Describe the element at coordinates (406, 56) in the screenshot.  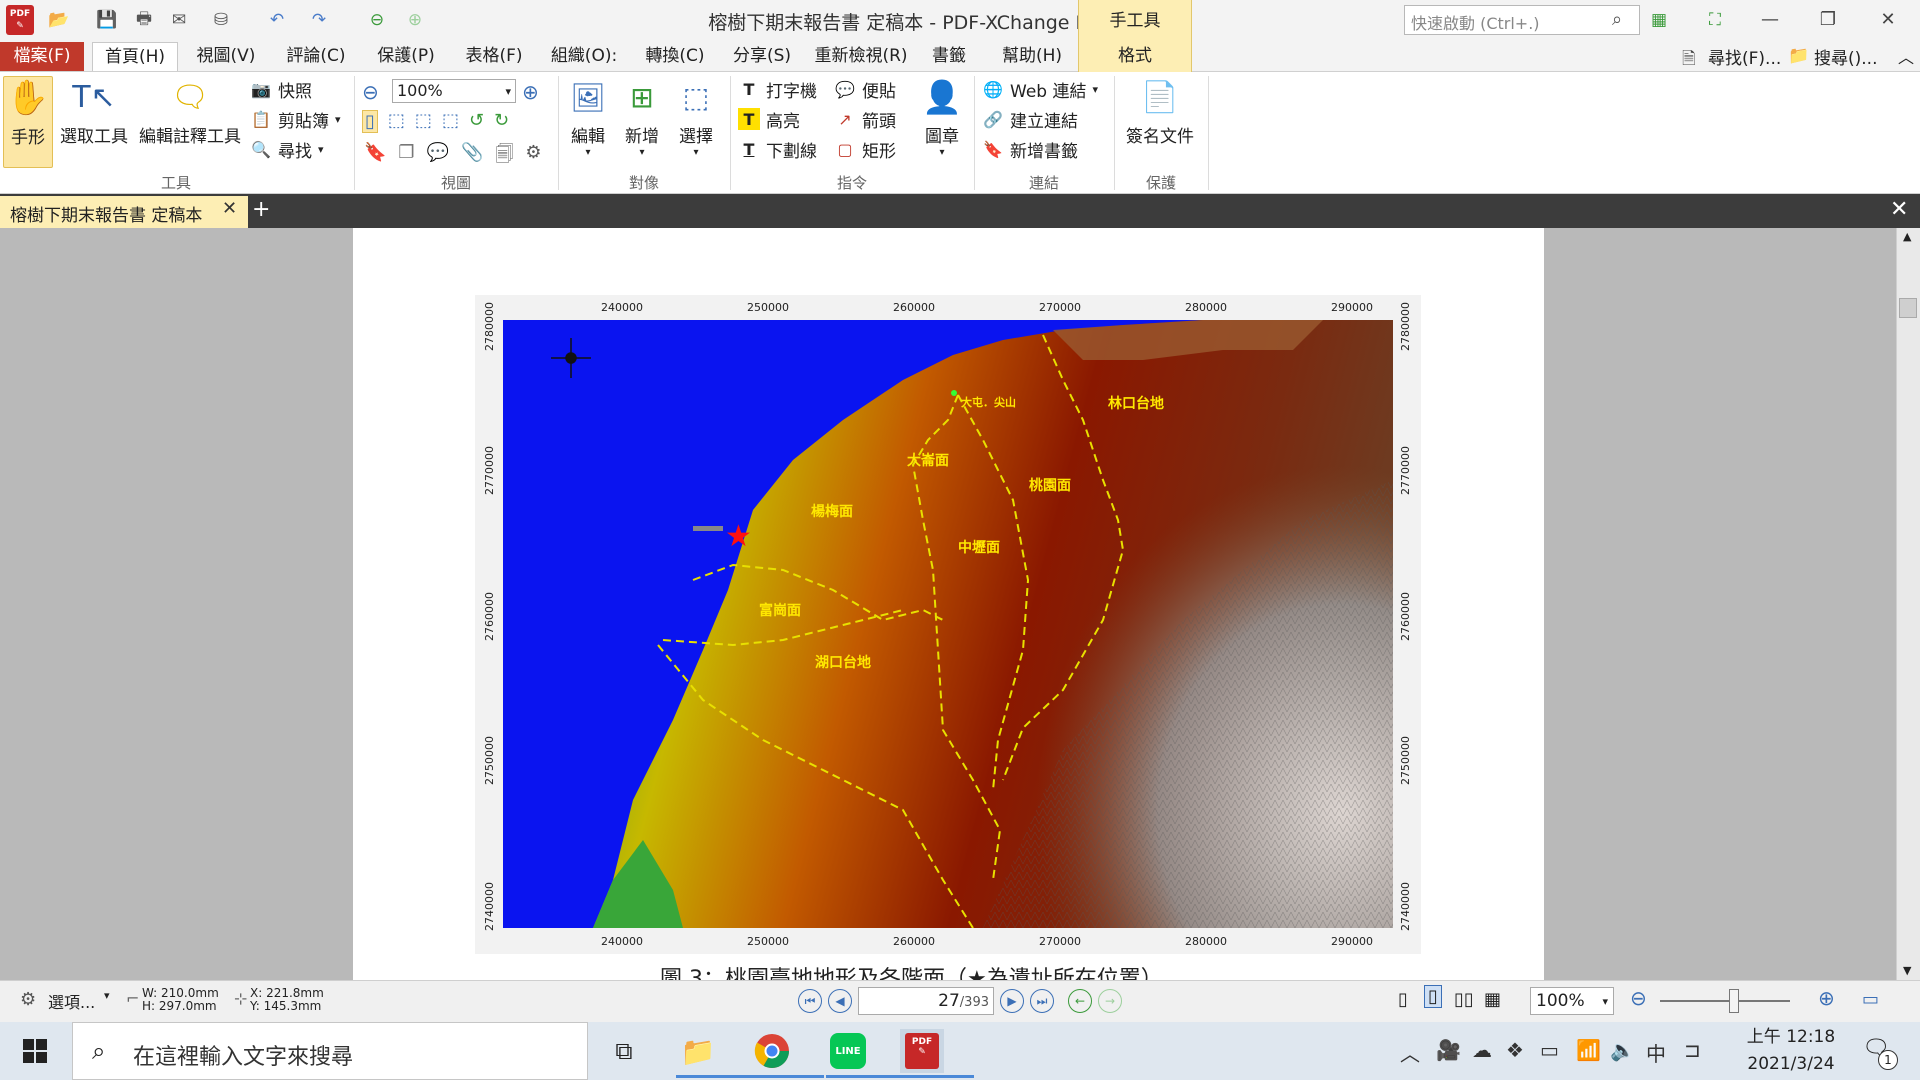
I see `menu-protect: 保護(P)` at that location.